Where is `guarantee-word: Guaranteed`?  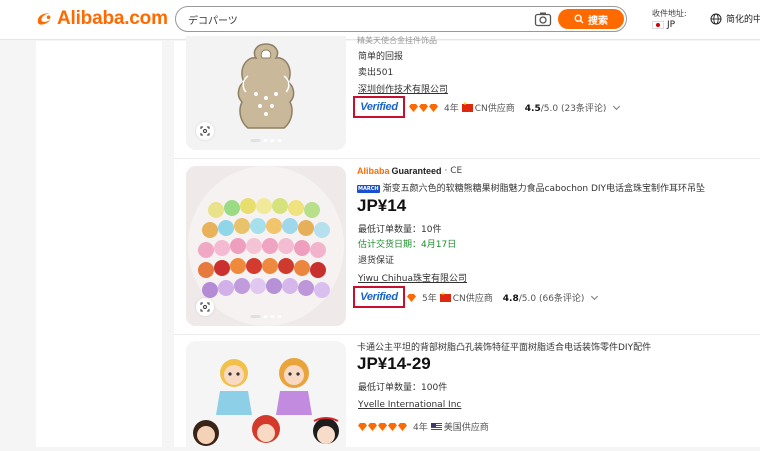 guarantee-word: Guaranteed is located at coordinates (416, 171).